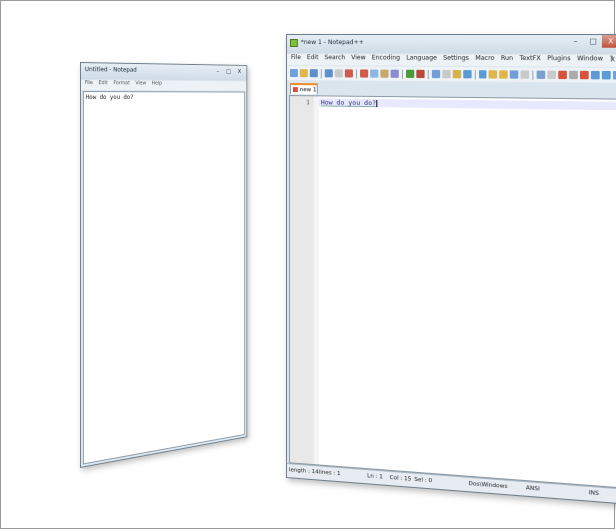  What do you see at coordinates (377, 103) in the screenshot?
I see `text-caret` at bounding box center [377, 103].